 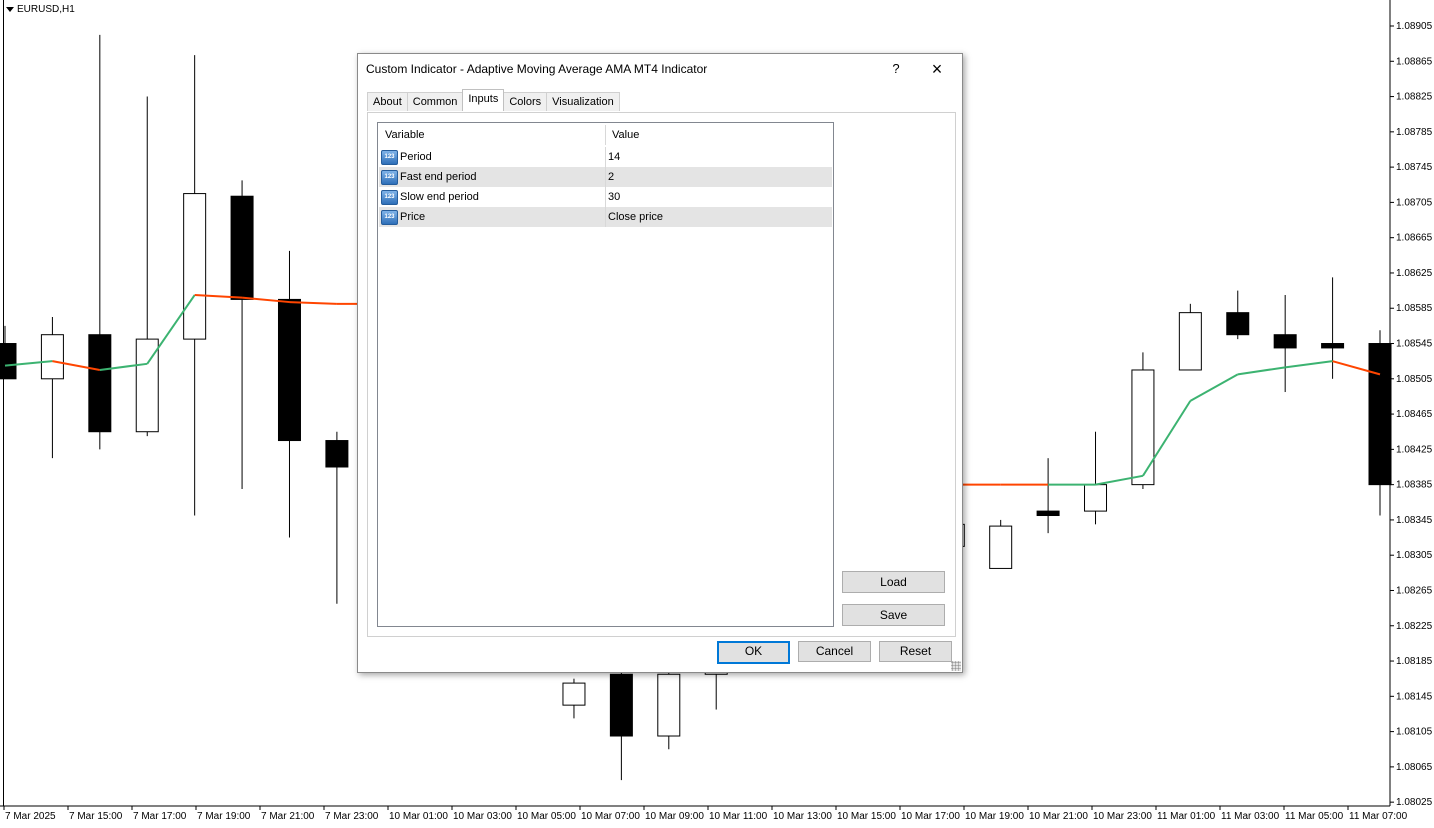 I want to click on time-label: 10 Mar 03:00, so click(x=482, y=816).